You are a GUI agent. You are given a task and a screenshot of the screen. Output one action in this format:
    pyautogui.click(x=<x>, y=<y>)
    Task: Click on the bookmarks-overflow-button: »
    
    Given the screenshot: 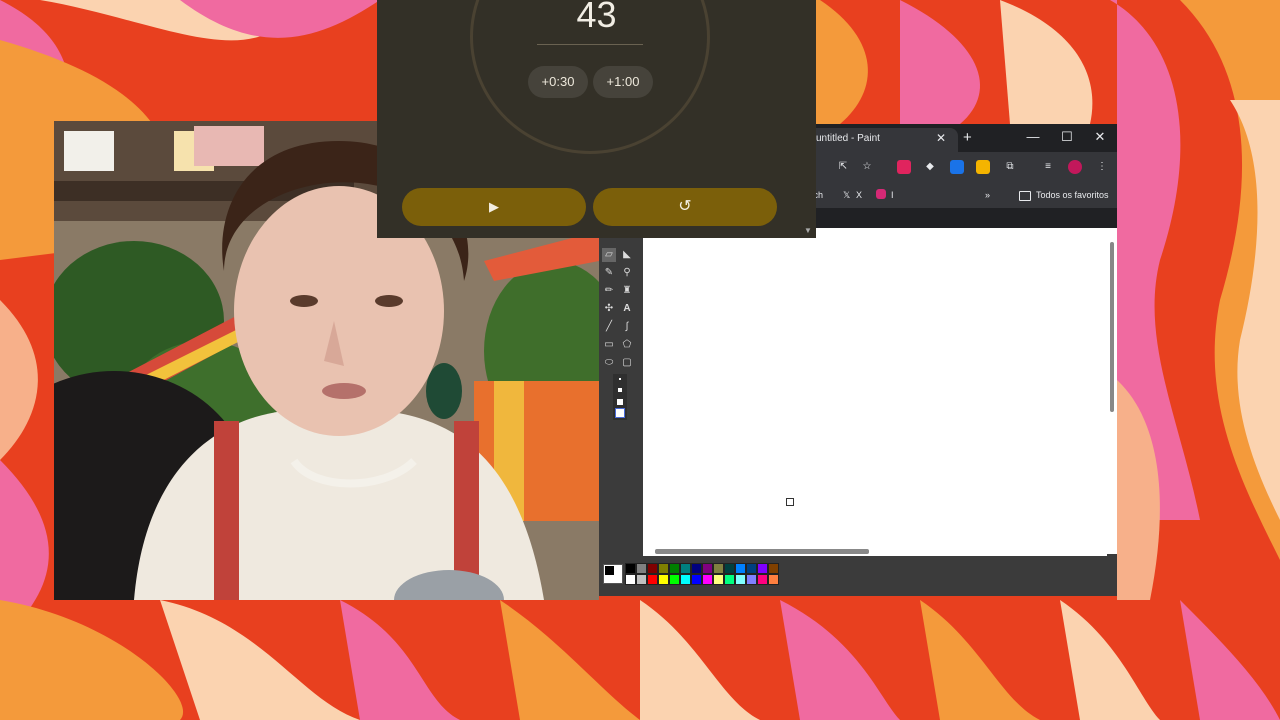 What is the action you would take?
    pyautogui.click(x=987, y=195)
    